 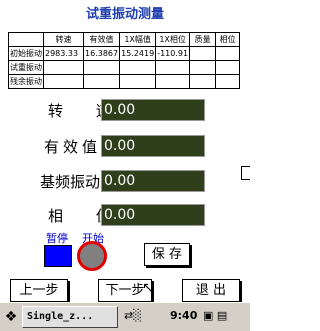 I want to click on side-tab, so click(x=245, y=173).